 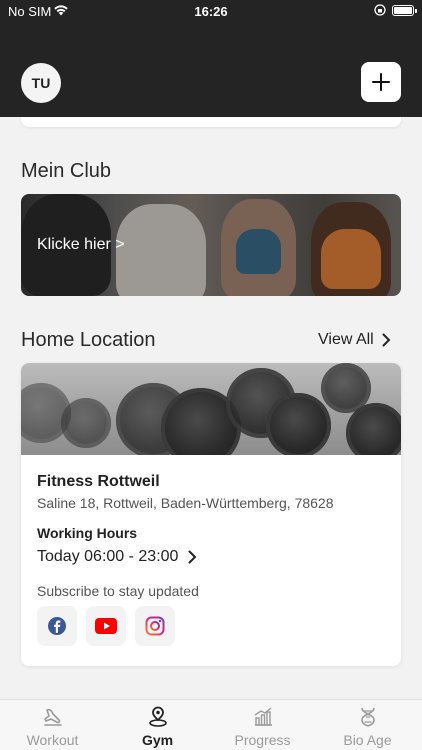 I want to click on progress-chart-icon, so click(x=263, y=716).